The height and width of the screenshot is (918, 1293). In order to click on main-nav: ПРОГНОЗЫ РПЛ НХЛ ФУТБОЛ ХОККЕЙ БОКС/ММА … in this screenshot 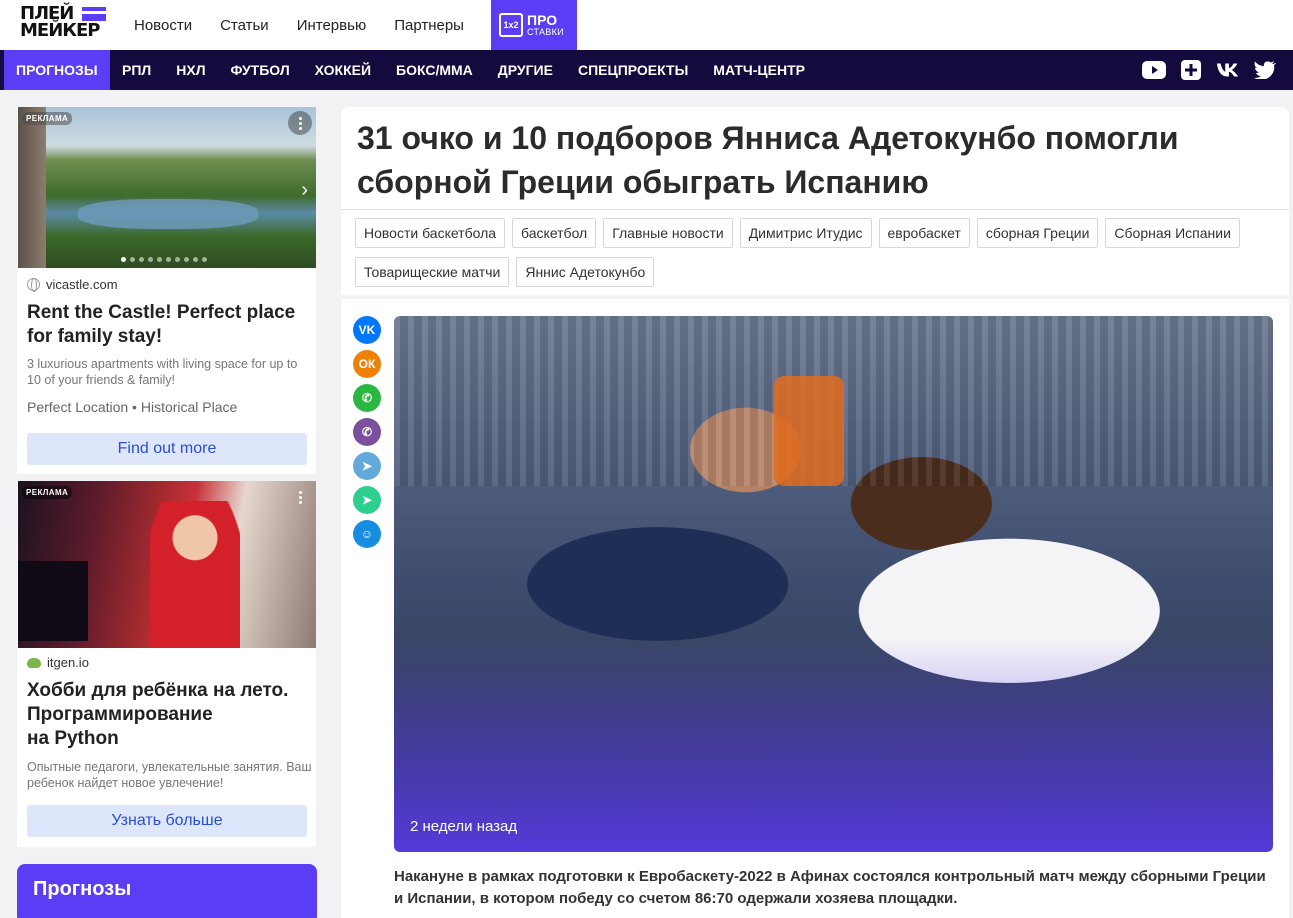, I will do `click(646, 70)`.